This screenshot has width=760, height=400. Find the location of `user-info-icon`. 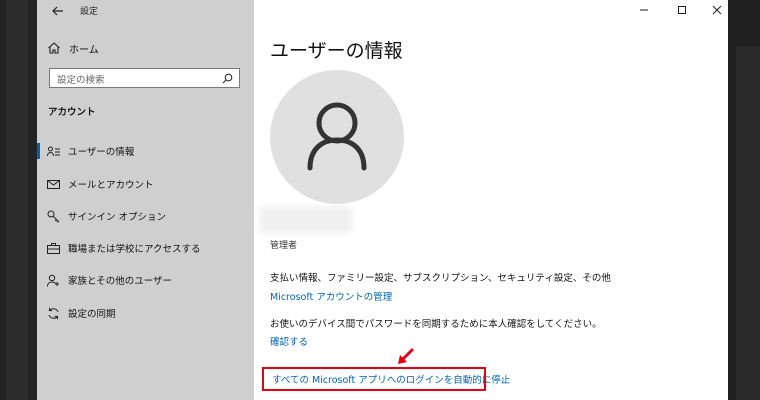

user-info-icon is located at coordinates (53, 151).